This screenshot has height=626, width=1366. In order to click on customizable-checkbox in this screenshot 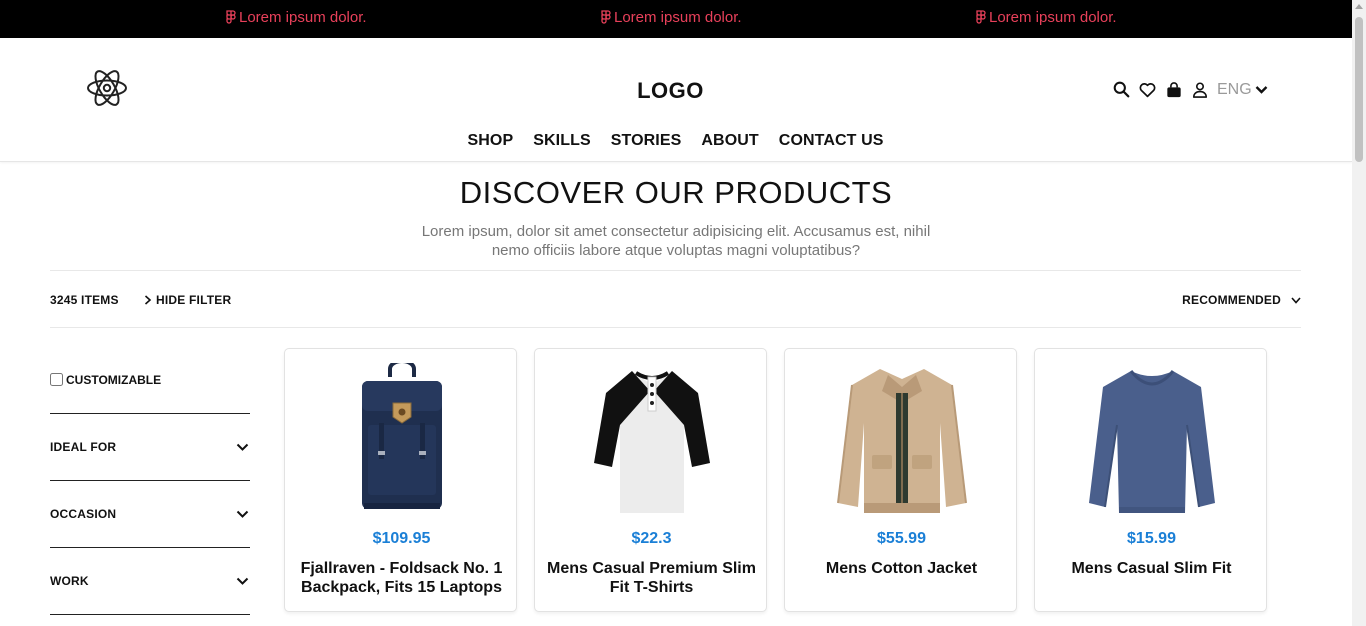, I will do `click(56, 379)`.